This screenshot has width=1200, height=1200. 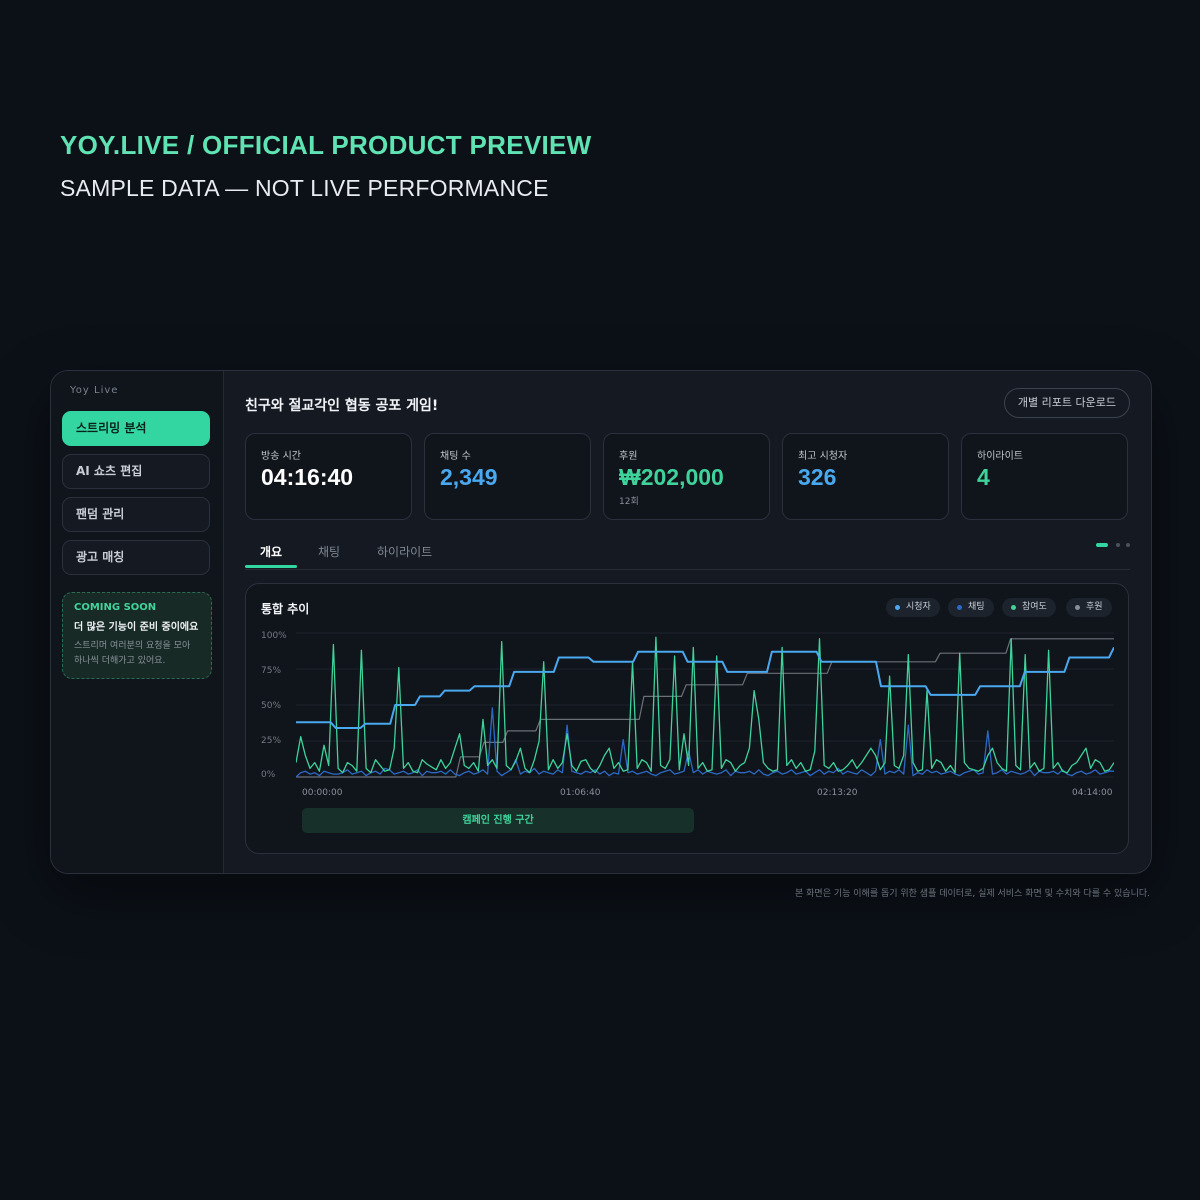 I want to click on stat-subvalue: 12회, so click(x=629, y=502).